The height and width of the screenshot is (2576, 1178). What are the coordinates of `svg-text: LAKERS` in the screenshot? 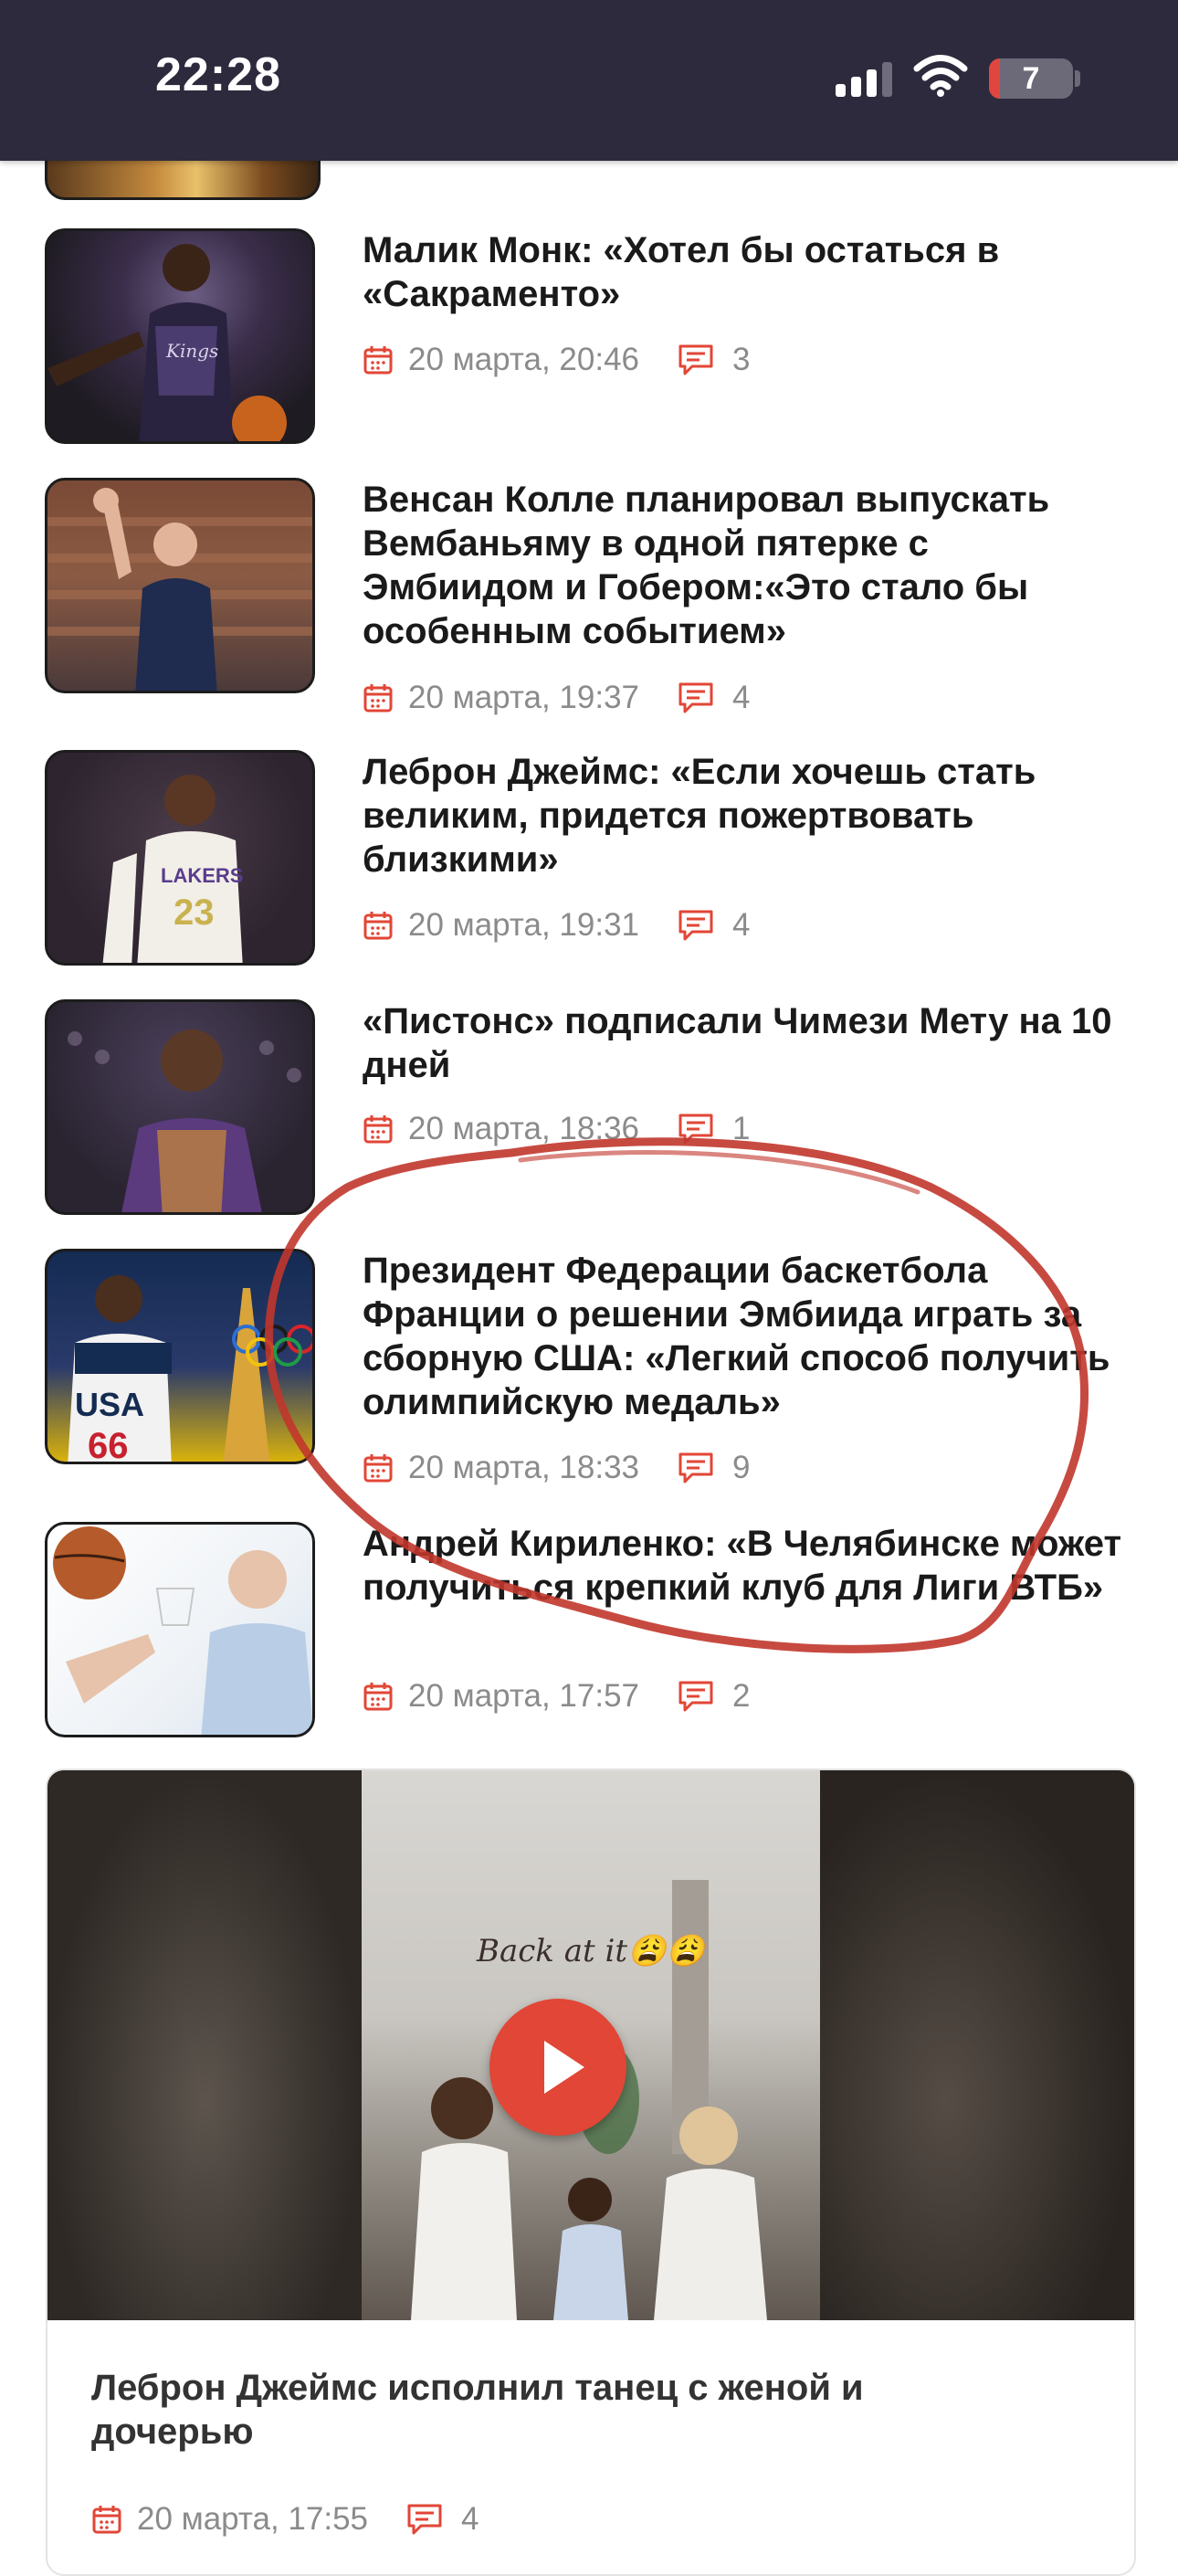 It's located at (202, 875).